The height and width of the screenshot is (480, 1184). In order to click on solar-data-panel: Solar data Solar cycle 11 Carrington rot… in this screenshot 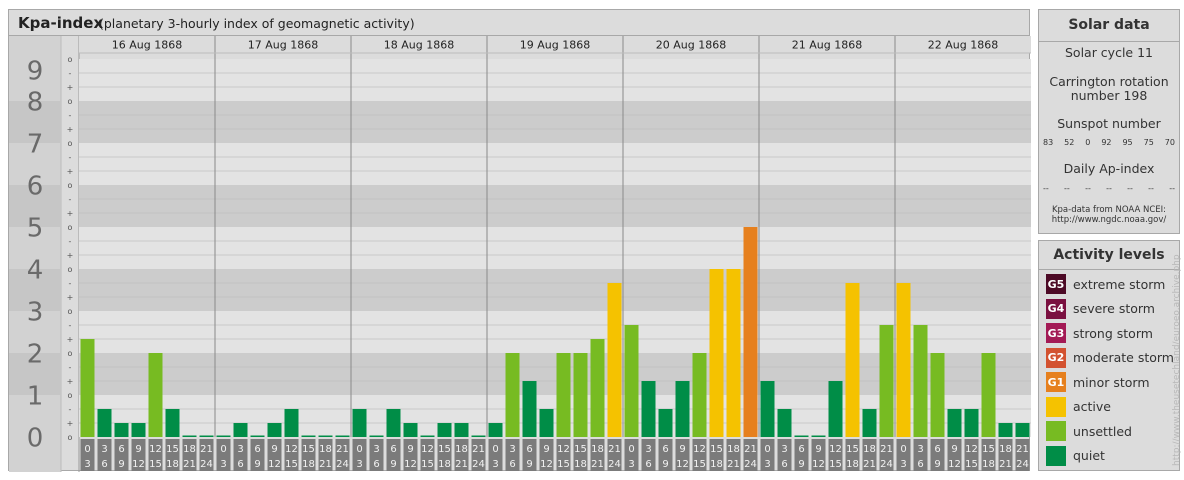, I will do `click(1109, 121)`.